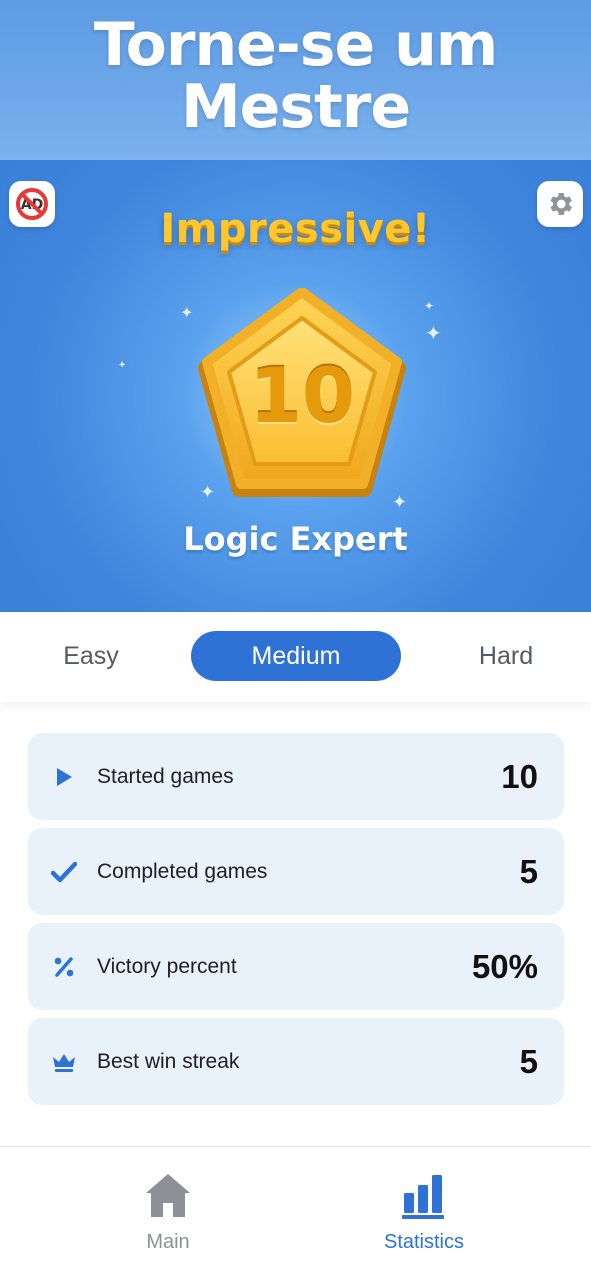  I want to click on nav-item-main: Main, so click(168, 1211).